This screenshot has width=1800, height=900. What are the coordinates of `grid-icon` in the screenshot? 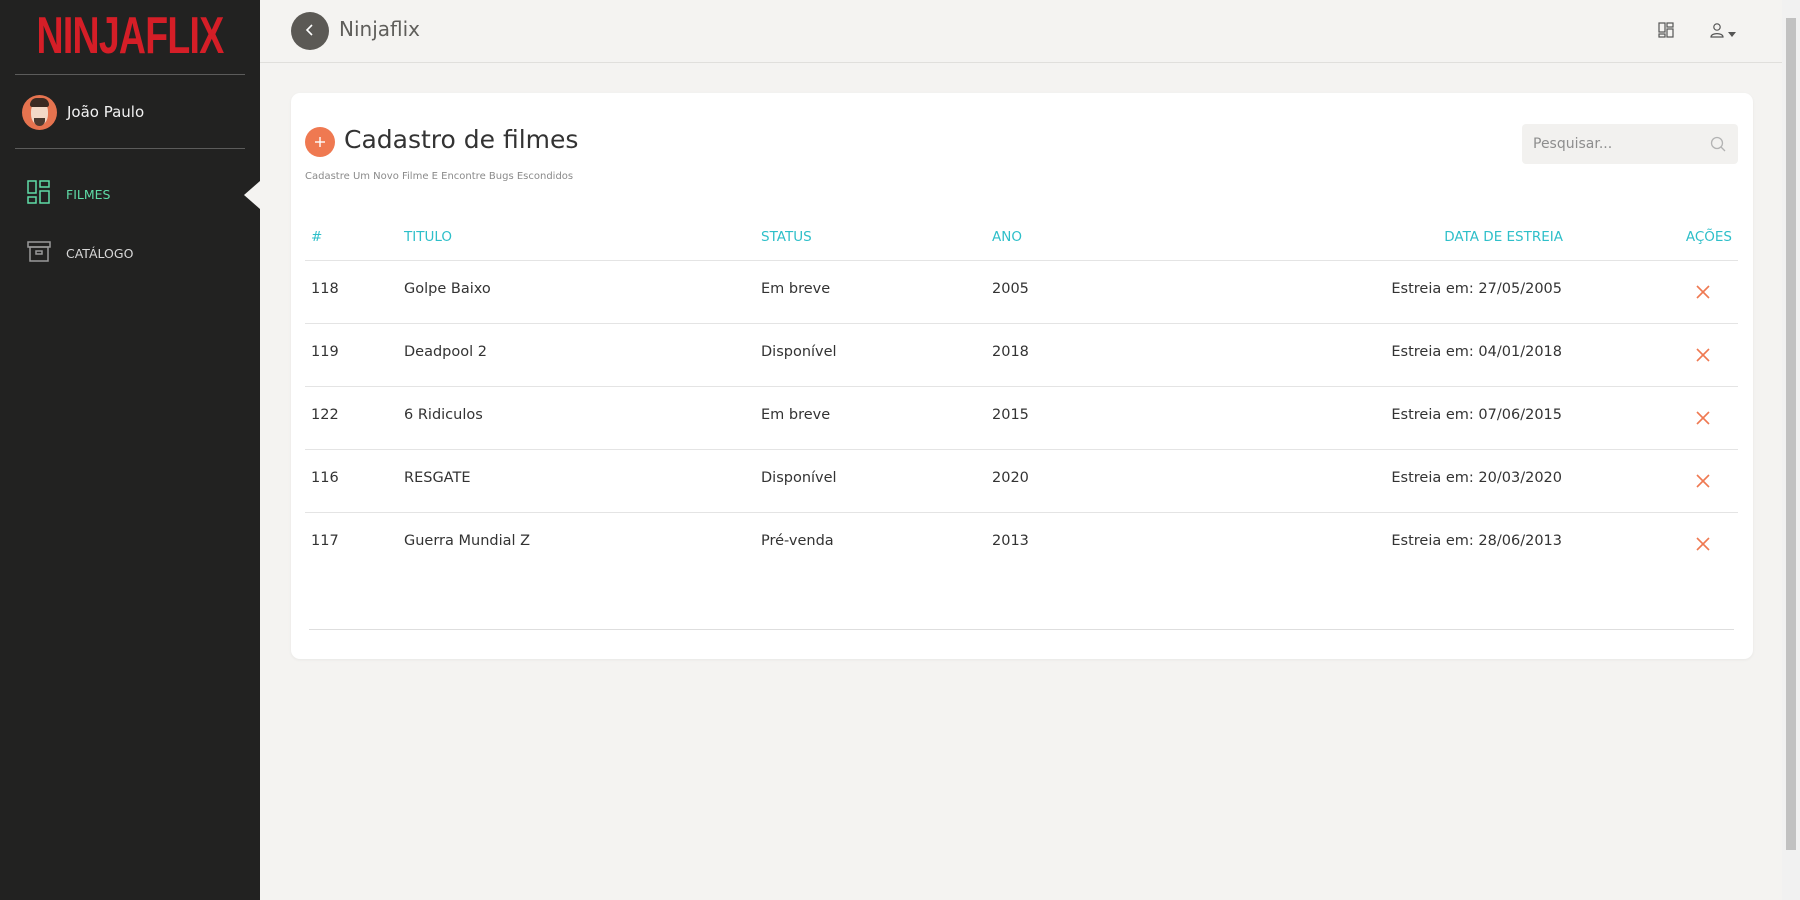 It's located at (1666, 32).